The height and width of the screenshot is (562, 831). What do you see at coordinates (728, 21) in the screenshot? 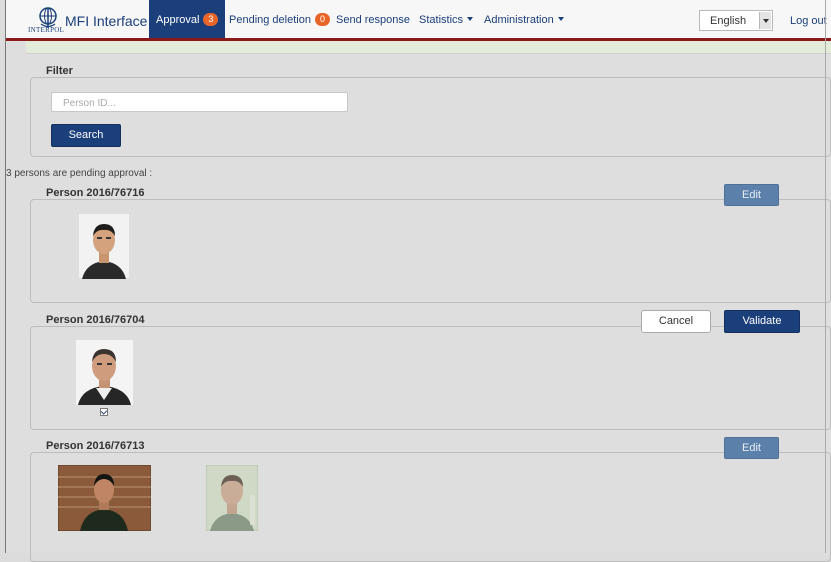
I see `language-select-value: English` at bounding box center [728, 21].